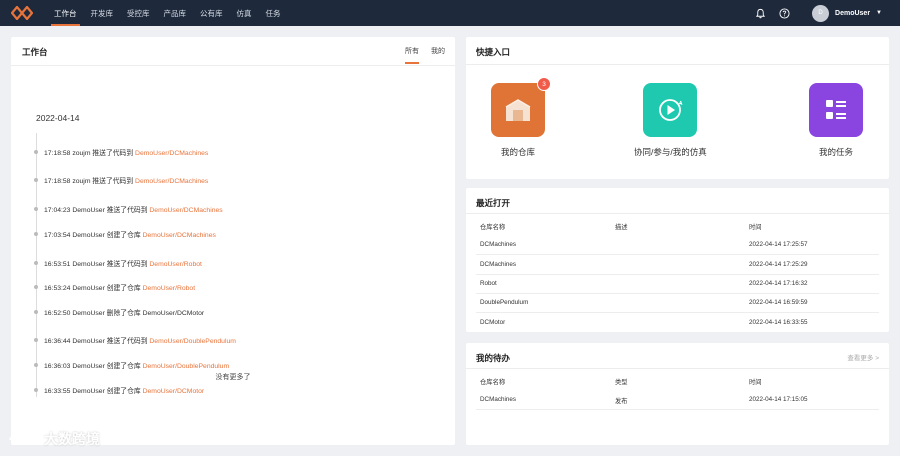 The height and width of the screenshot is (456, 900). I want to click on tab-mine: 我的, so click(438, 55).